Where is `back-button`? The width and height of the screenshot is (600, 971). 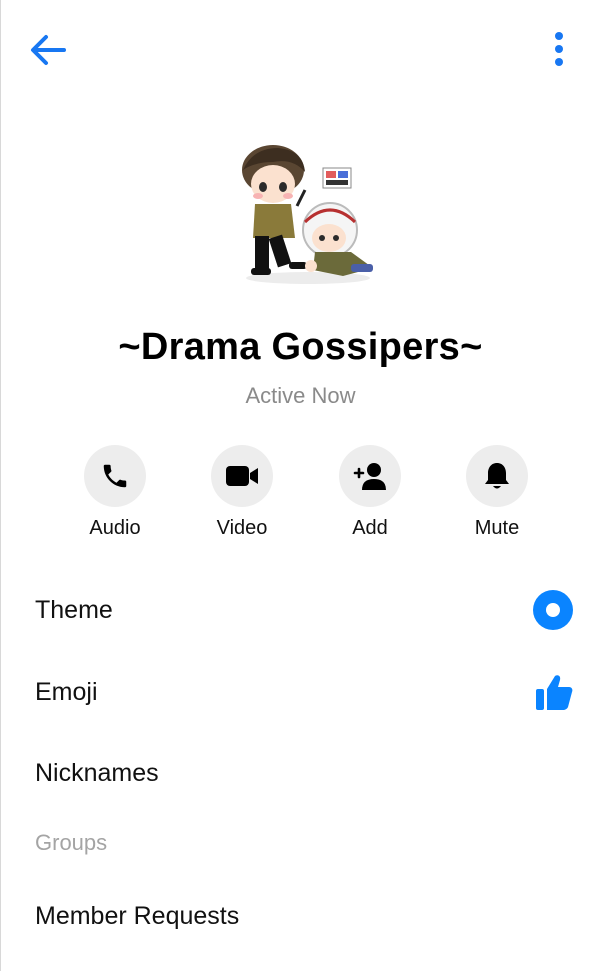 back-button is located at coordinates (48, 50).